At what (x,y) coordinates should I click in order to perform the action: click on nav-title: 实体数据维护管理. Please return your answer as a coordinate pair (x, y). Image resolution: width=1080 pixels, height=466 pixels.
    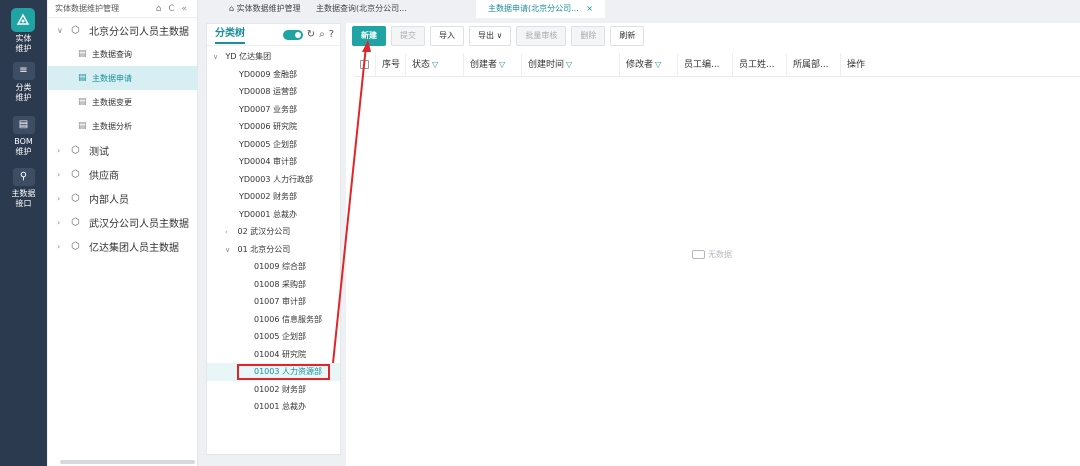
    Looking at the image, I should click on (87, 8).